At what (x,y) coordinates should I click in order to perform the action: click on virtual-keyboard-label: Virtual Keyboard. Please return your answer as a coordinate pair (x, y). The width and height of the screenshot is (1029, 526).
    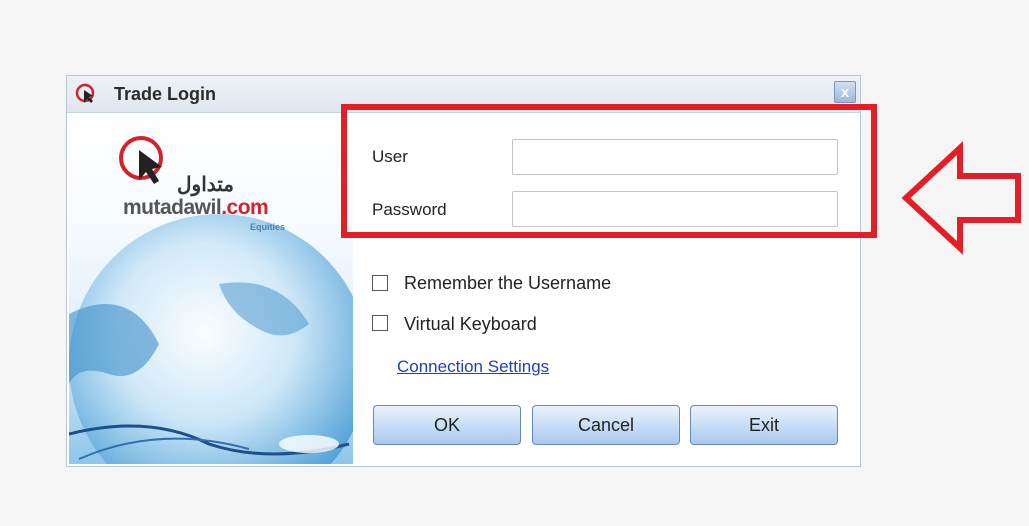
    Looking at the image, I should click on (470, 324).